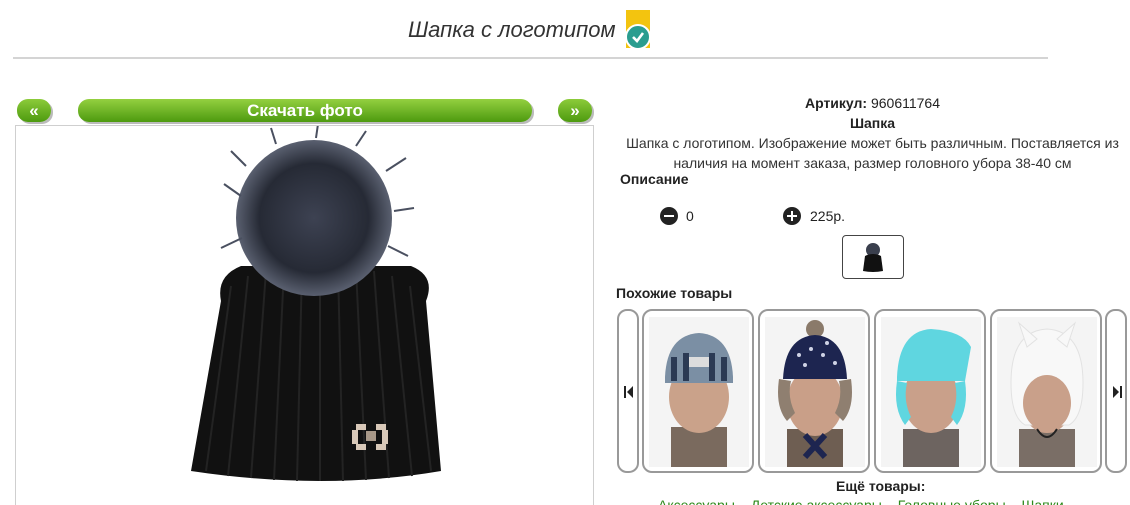 The width and height of the screenshot is (1130, 505). What do you see at coordinates (674, 293) in the screenshot?
I see `similar-products-label: Похожие товары` at bounding box center [674, 293].